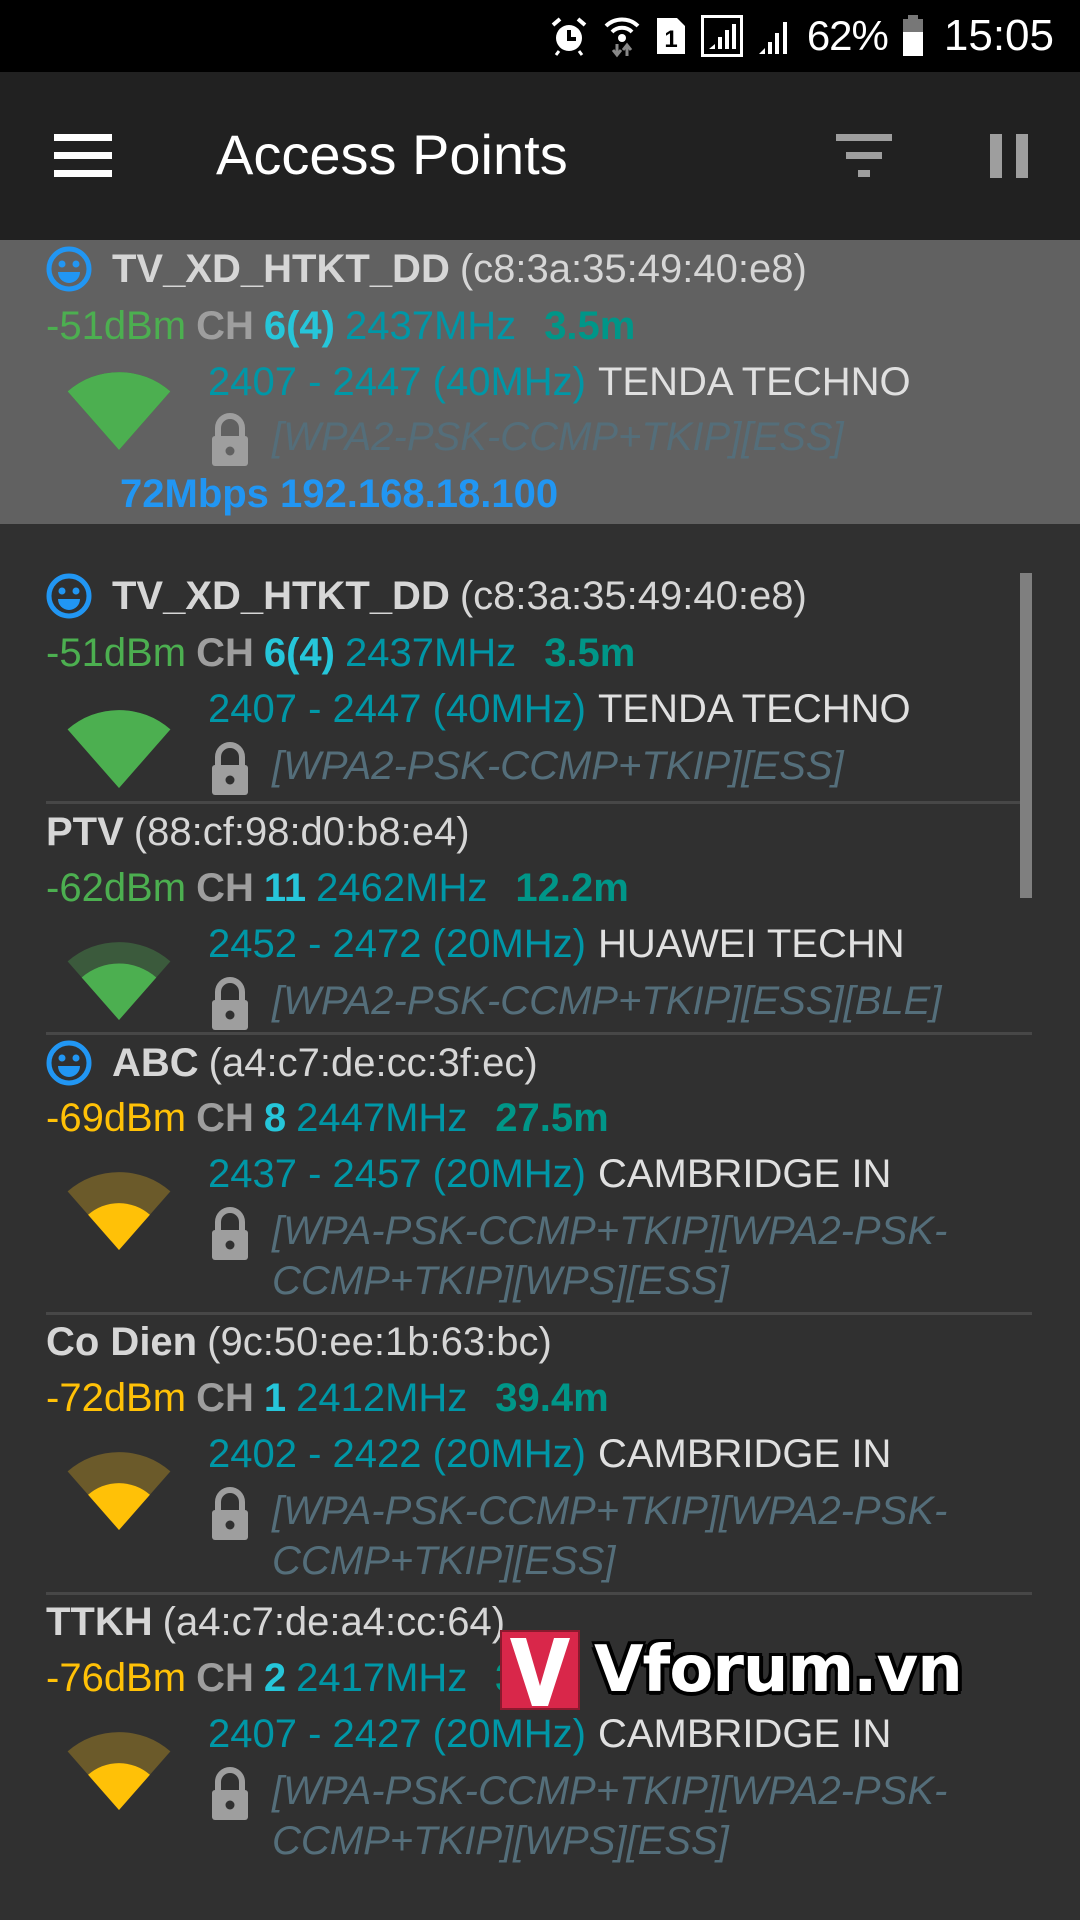 The width and height of the screenshot is (1080, 1920). What do you see at coordinates (633, 595) in the screenshot?
I see `bssid: (c8:3a:35:49:40:e8)` at bounding box center [633, 595].